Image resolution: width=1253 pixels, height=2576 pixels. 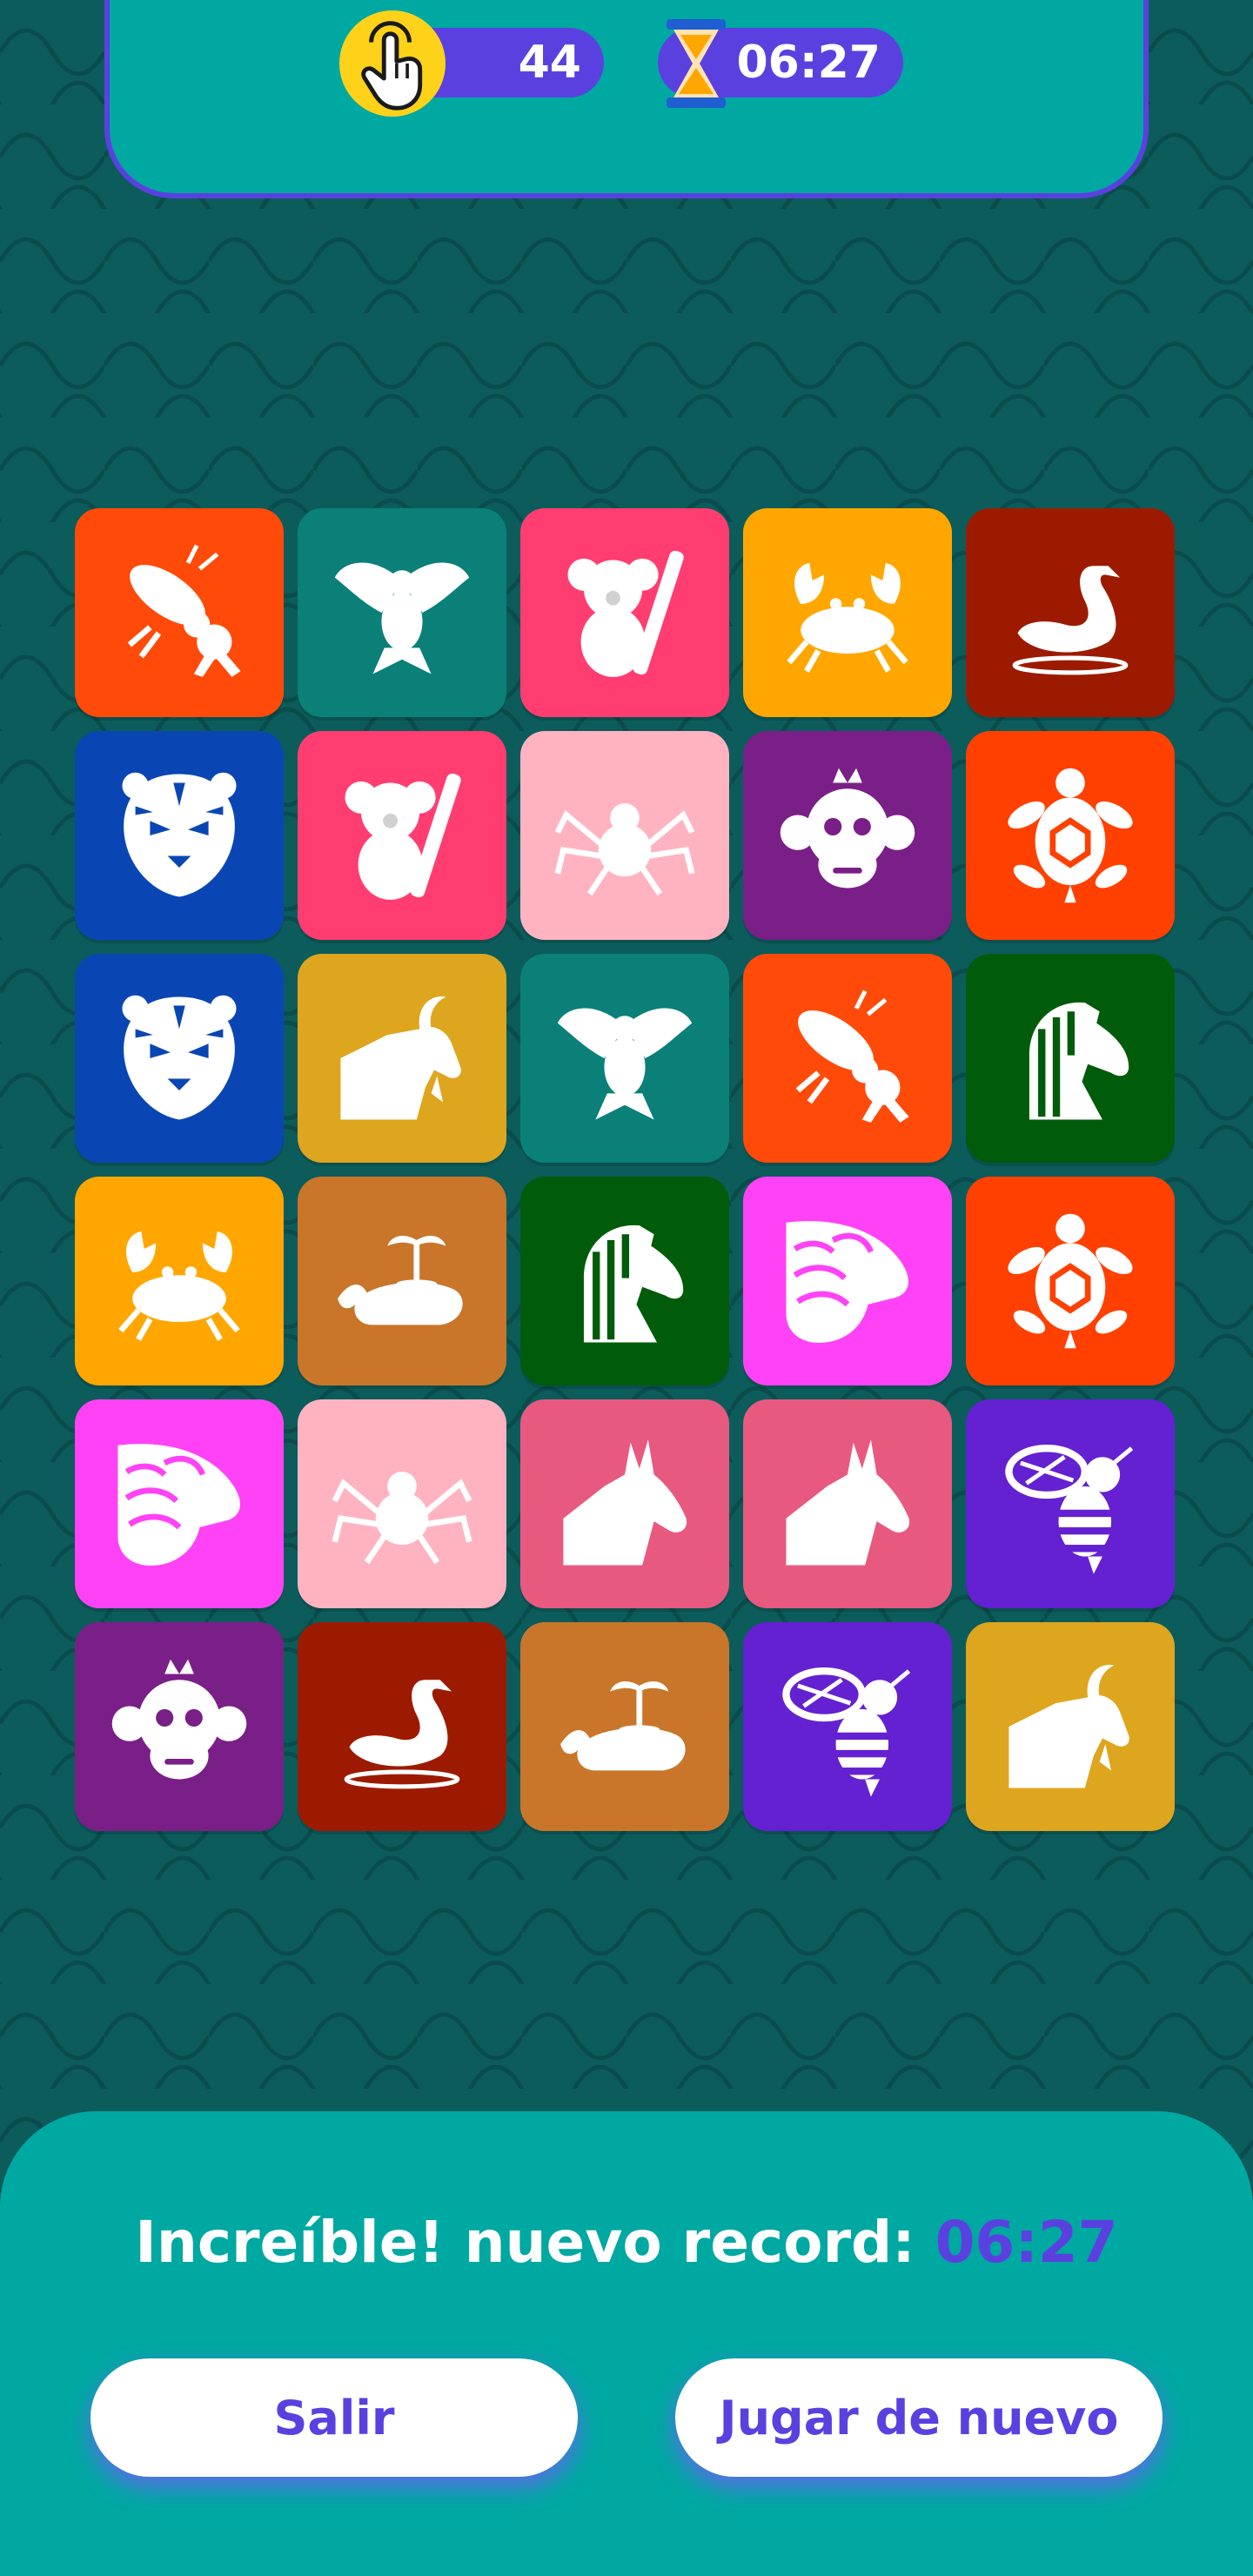 What do you see at coordinates (626, 99) in the screenshot?
I see `top-hud: 44 06:27` at bounding box center [626, 99].